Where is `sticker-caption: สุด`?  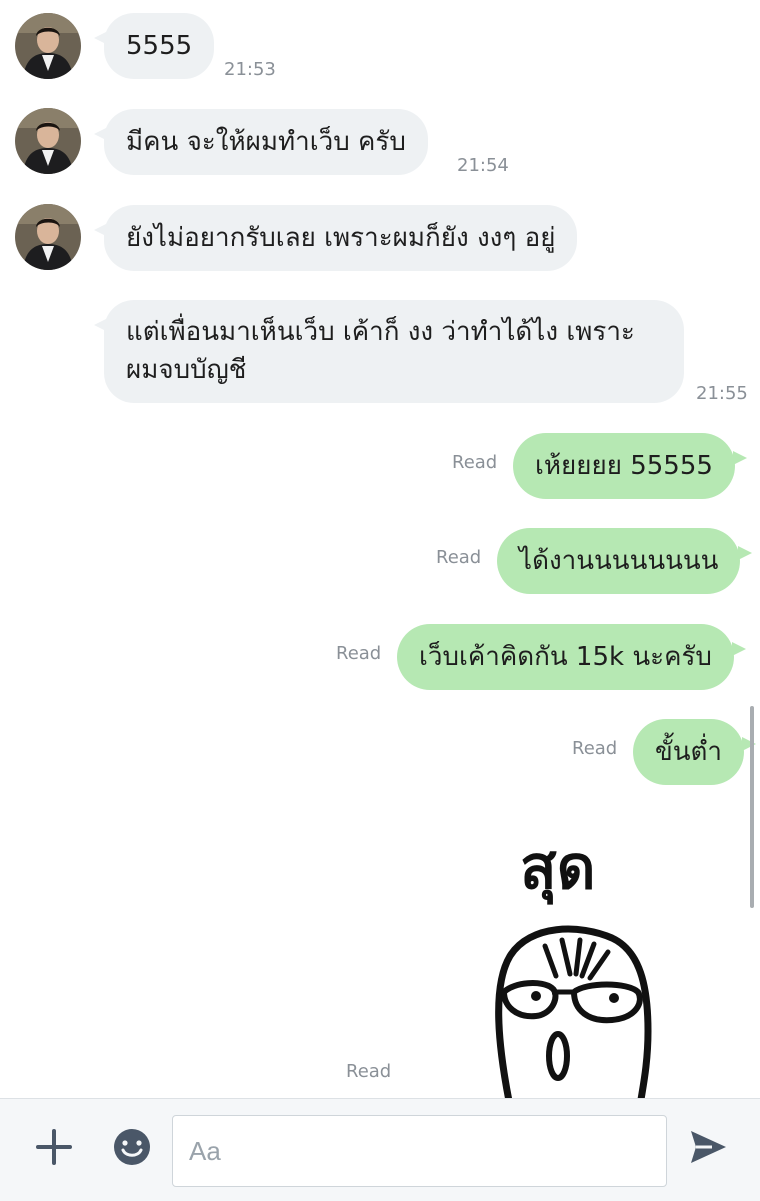
sticker-caption: สุด is located at coordinates (558, 869).